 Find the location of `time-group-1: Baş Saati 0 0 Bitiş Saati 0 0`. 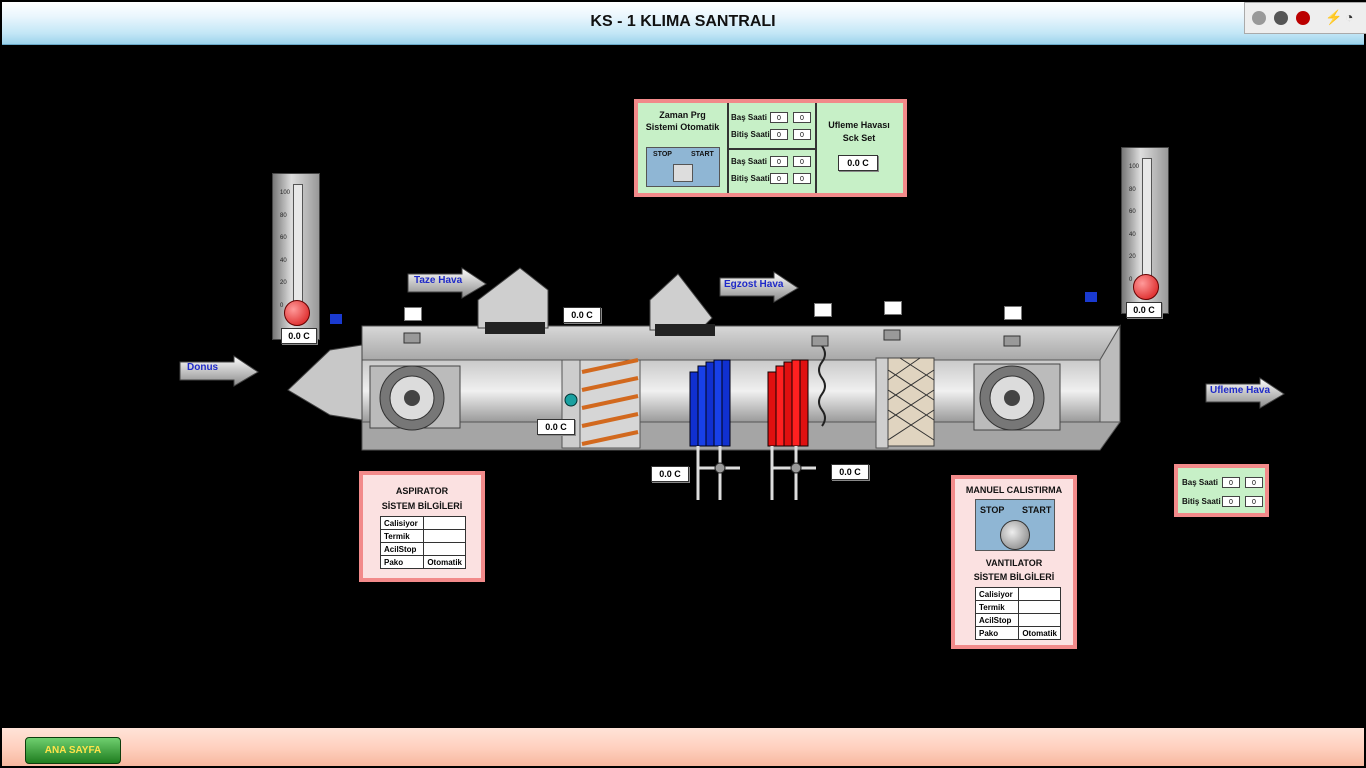

time-group-1: Baş Saati 0 0 Bitiş Saati 0 0 is located at coordinates (772, 126).